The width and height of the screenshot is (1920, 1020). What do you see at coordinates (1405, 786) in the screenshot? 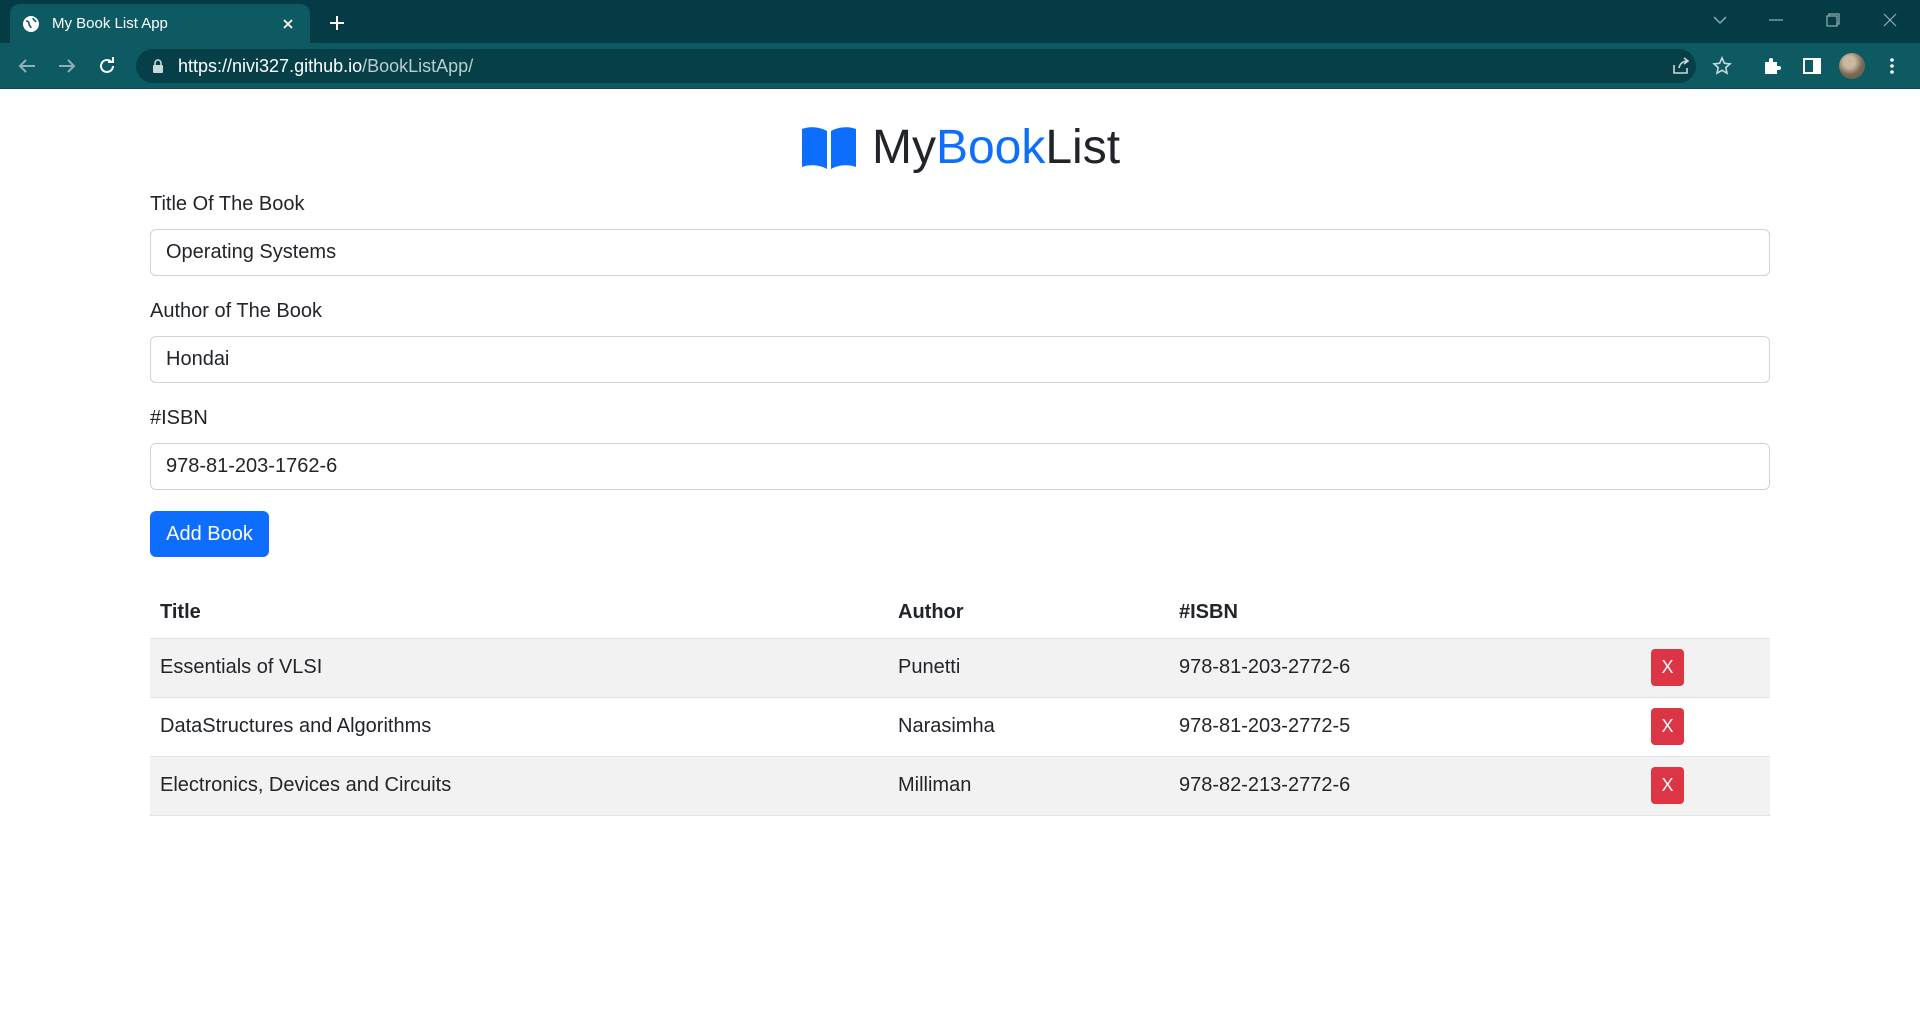
I see `cell-isbn: 978-82-213-2772-6` at bounding box center [1405, 786].